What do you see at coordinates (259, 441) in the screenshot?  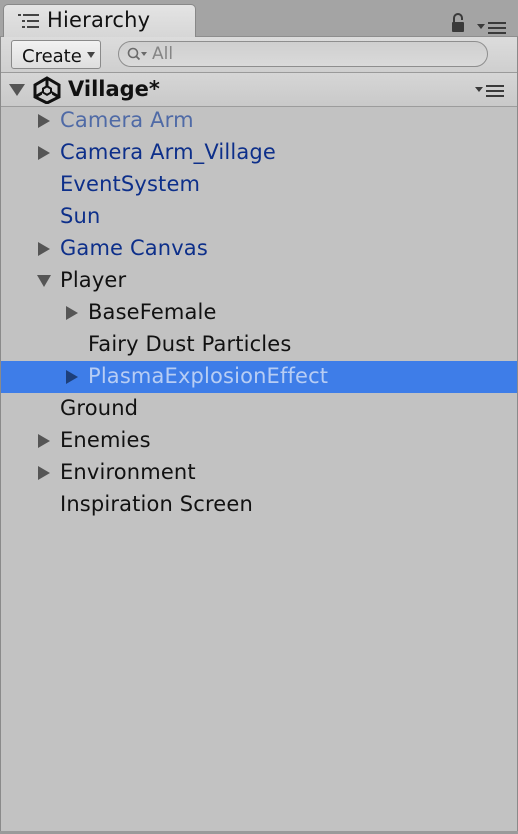 I see `tree-item: Enemies` at bounding box center [259, 441].